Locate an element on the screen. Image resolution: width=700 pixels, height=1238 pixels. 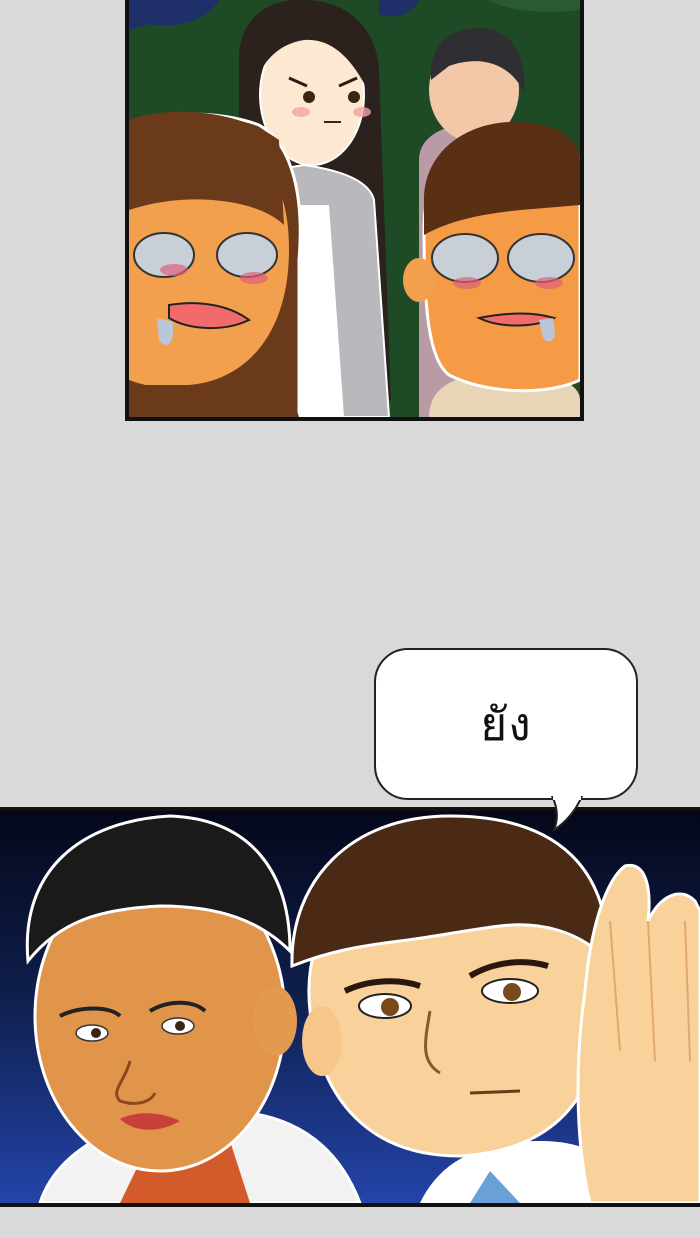
girl-left-figure is located at coordinates (215, 264).